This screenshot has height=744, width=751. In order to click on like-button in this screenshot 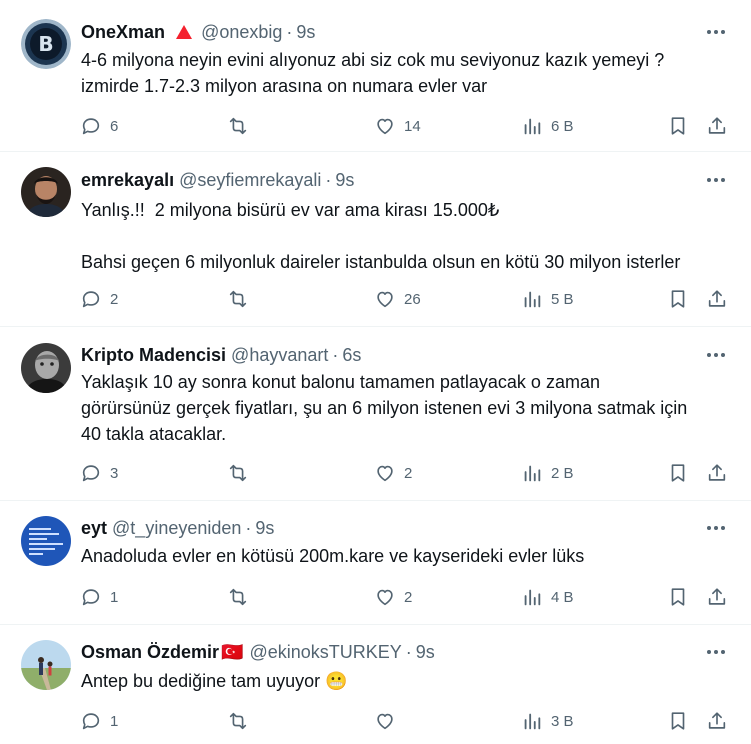, I will do `click(389, 721)`.